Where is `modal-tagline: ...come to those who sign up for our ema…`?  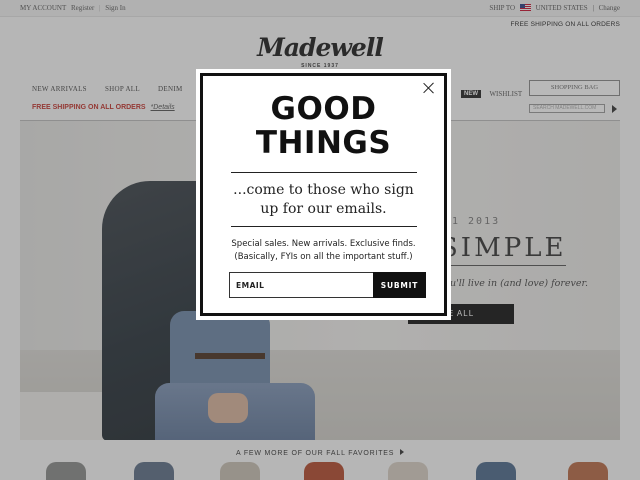 modal-tagline: ...come to those who sign up for our ema… is located at coordinates (323, 200).